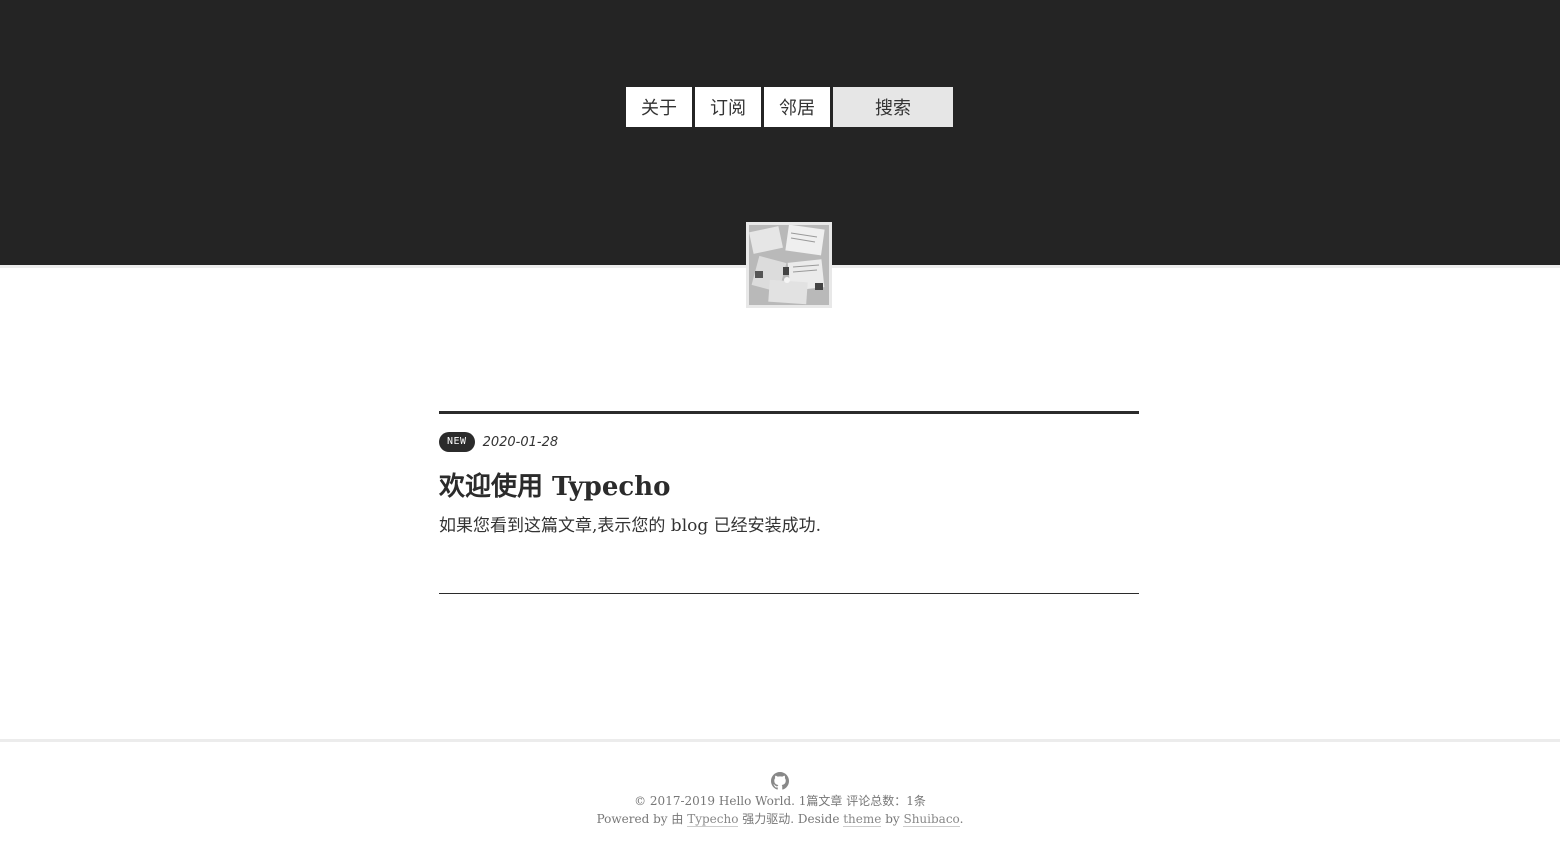 Image resolution: width=1560 pixels, height=851 pixels. What do you see at coordinates (659, 107) in the screenshot?
I see `nav-item-about: 关于` at bounding box center [659, 107].